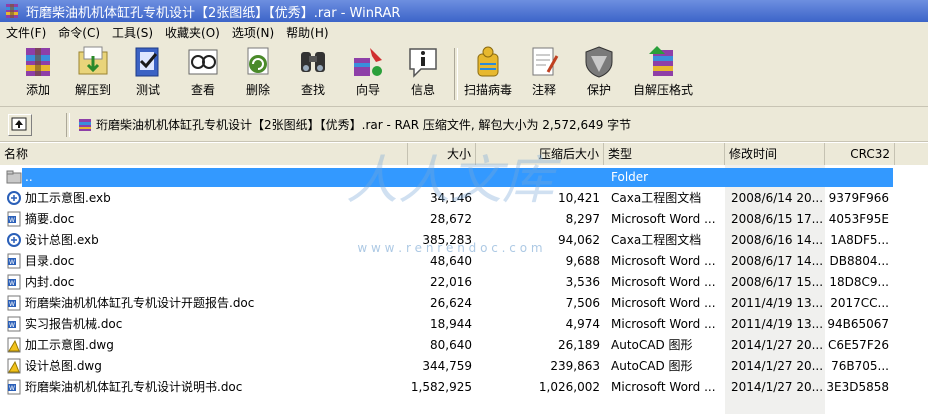  I want to click on menu-help: 帮助(H), so click(307, 32).